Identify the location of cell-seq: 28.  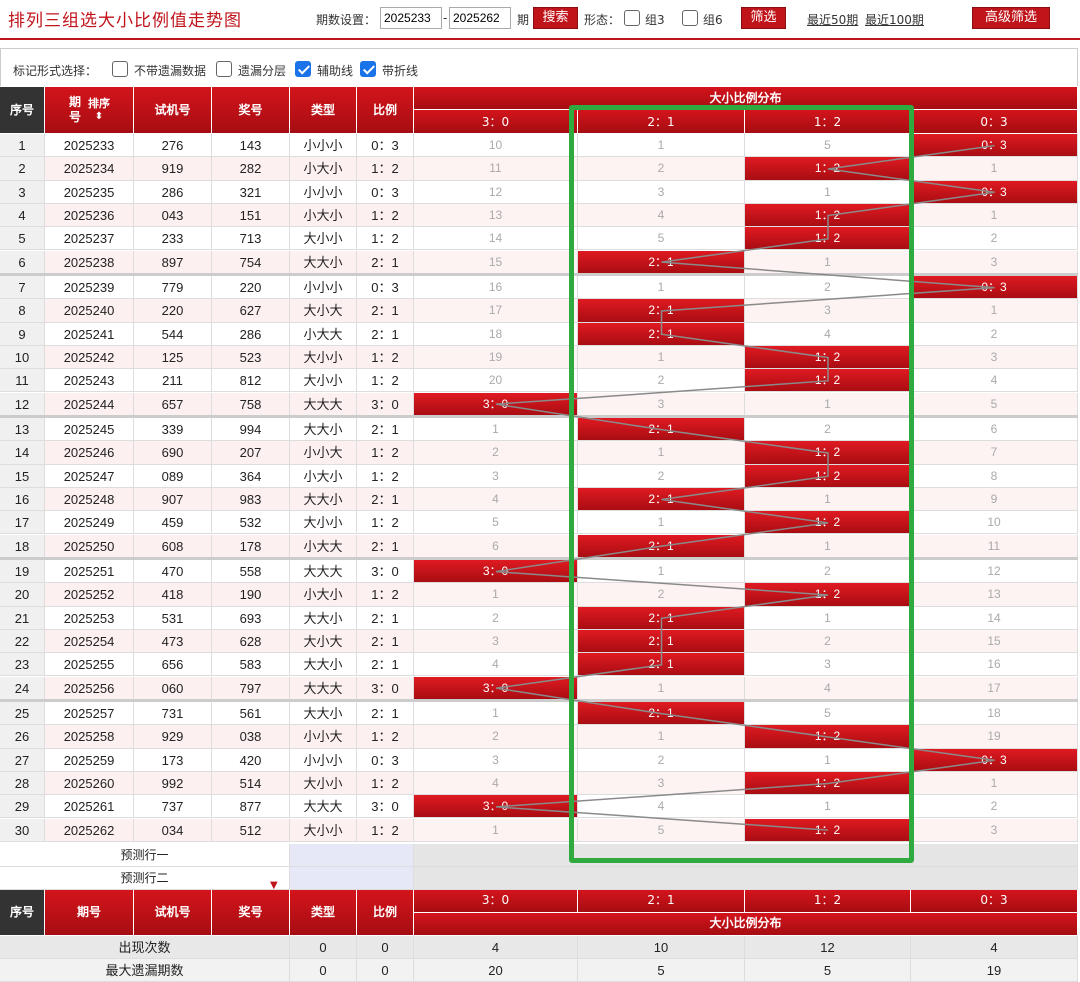
(22, 783).